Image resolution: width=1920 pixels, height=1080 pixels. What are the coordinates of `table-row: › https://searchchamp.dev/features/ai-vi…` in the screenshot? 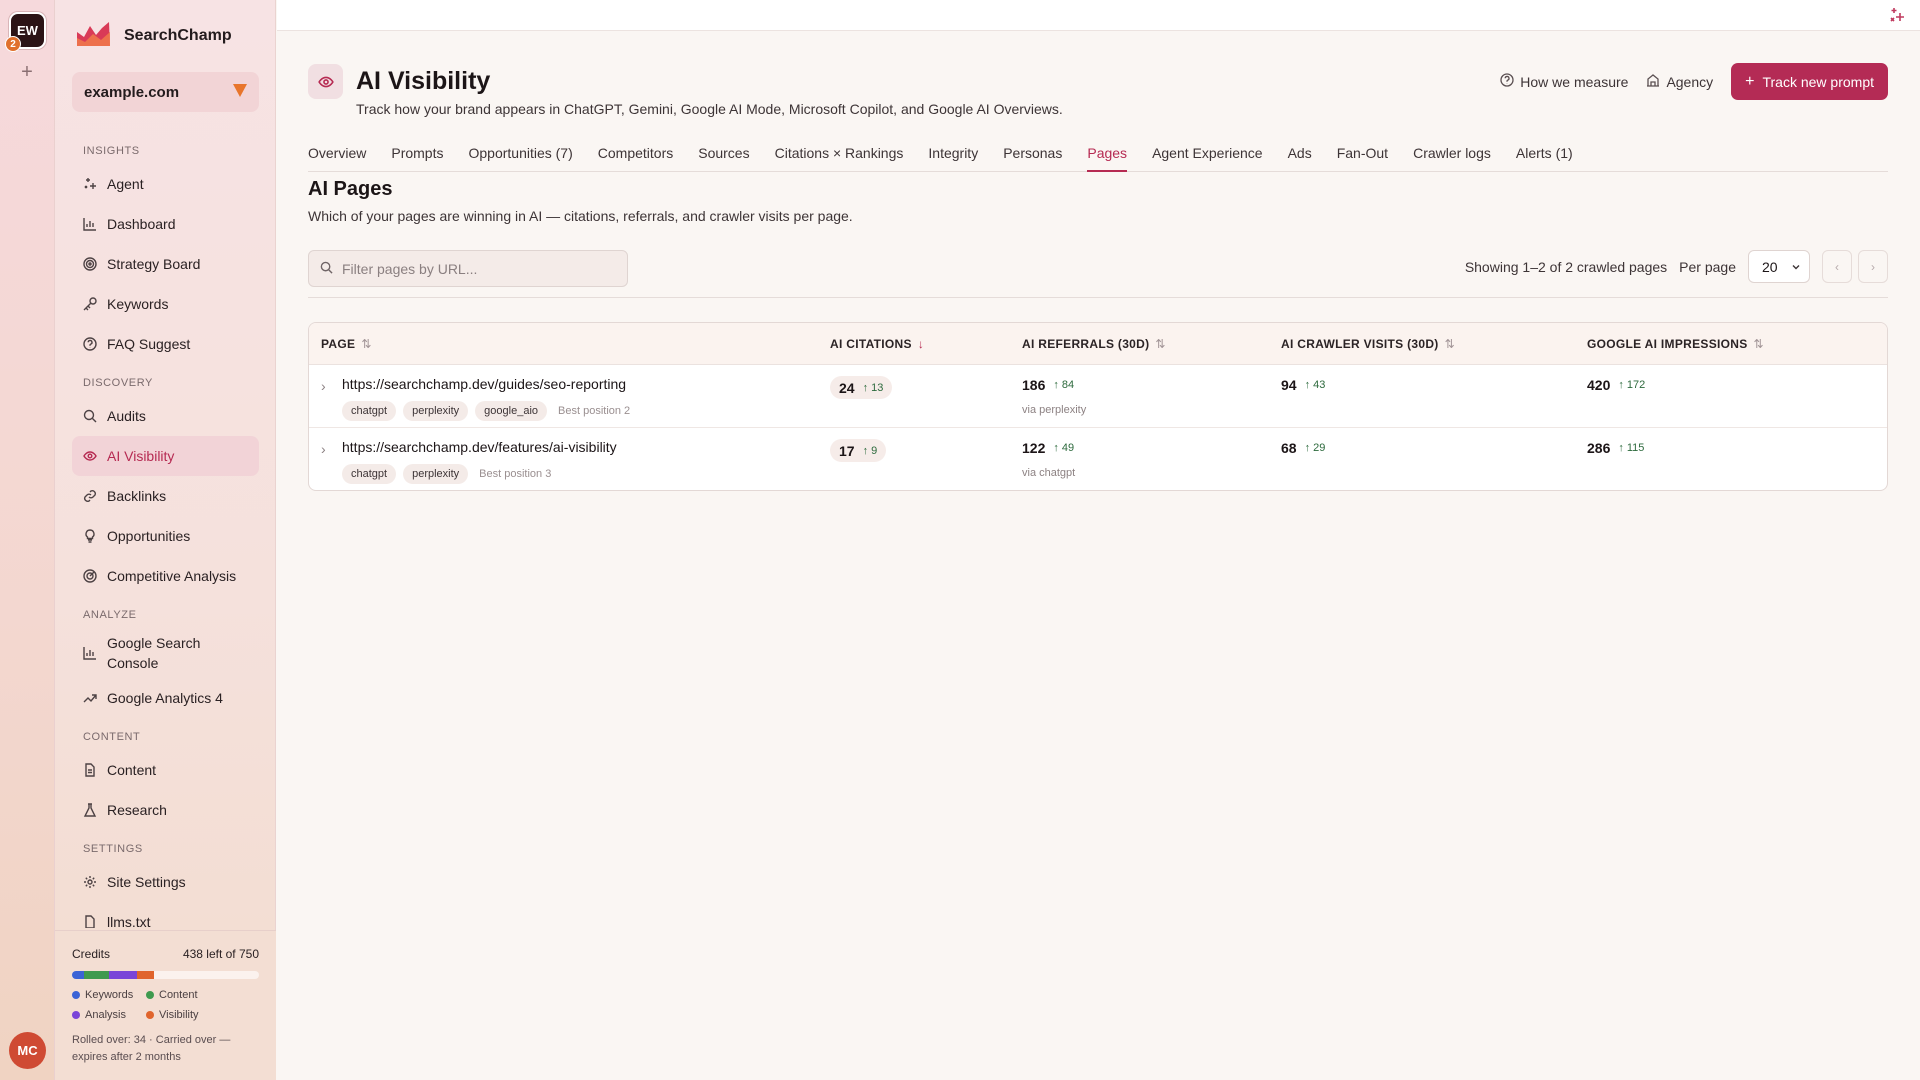 It's located at (1098, 459).